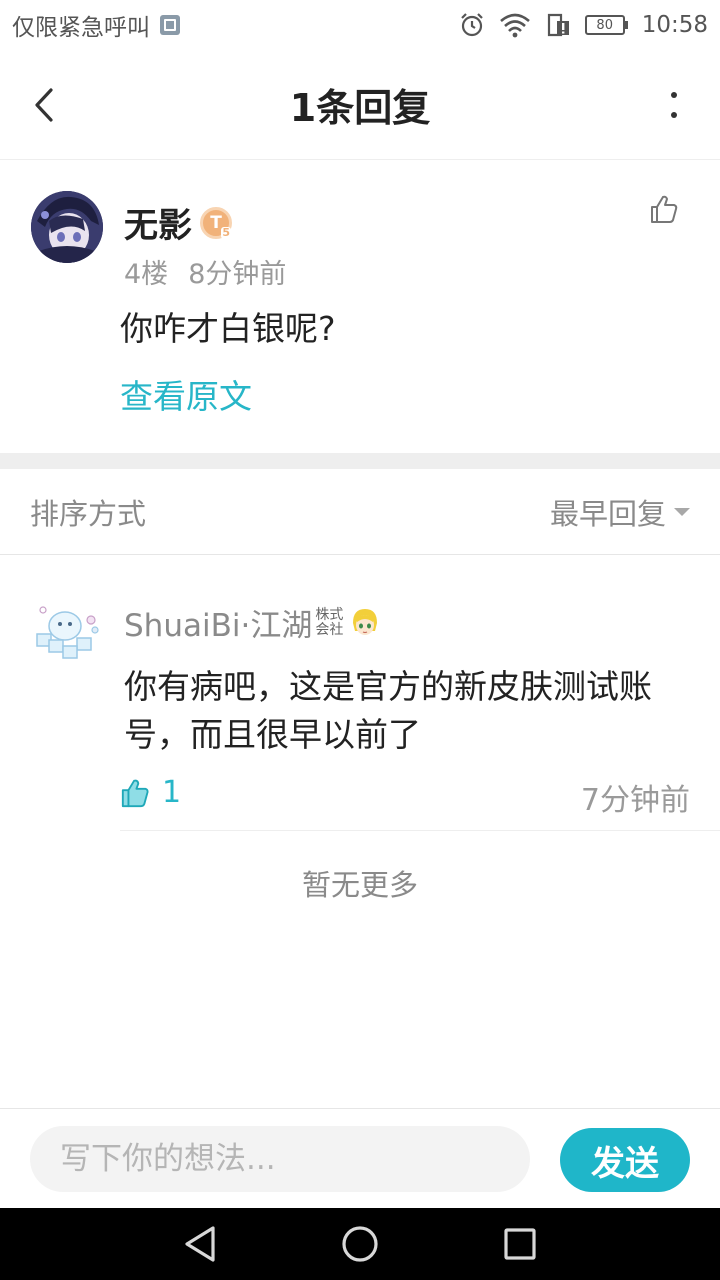  I want to click on circle-home-icon, so click(360, 1244).